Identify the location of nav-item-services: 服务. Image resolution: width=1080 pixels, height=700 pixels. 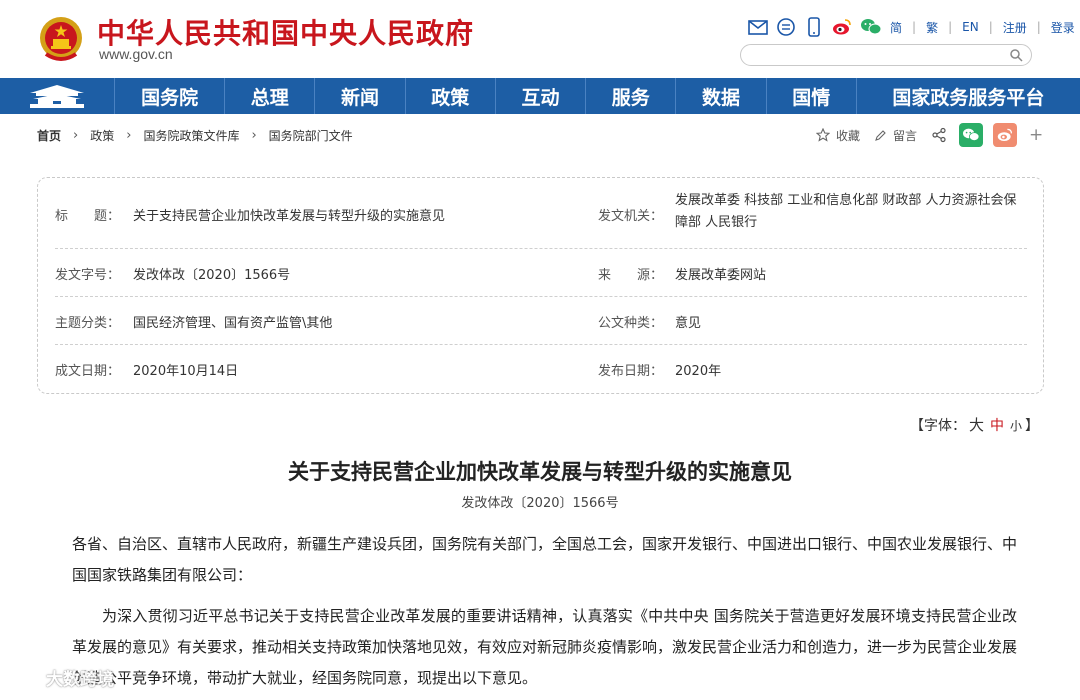
(631, 96).